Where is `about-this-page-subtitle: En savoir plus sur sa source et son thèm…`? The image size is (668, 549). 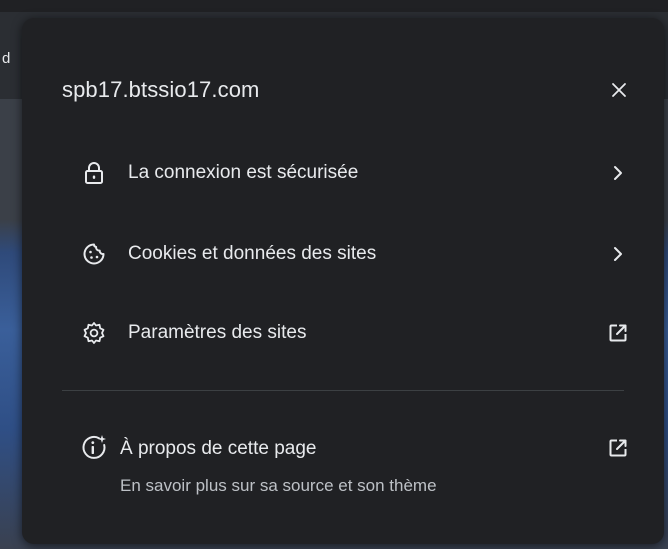
about-this-page-subtitle: En savoir plus sur sa source et son thèm… is located at coordinates (278, 485).